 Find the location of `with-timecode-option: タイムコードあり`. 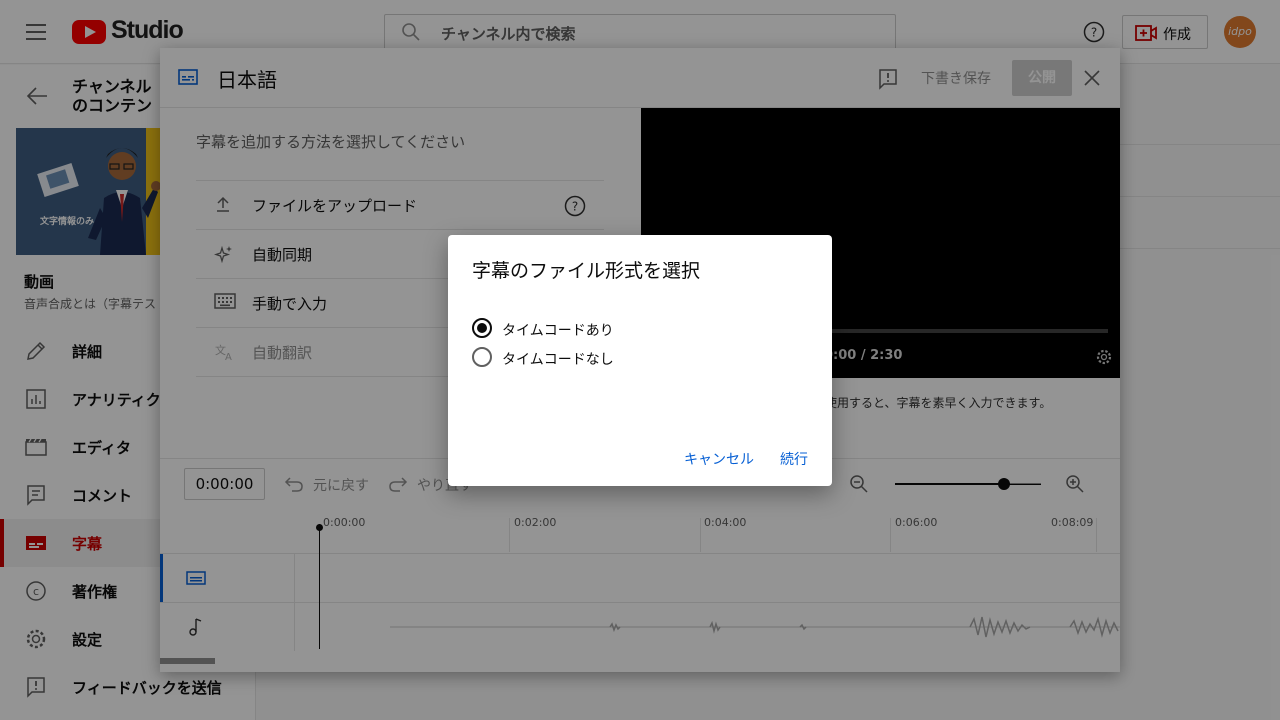

with-timecode-option: タイムコードあり is located at coordinates (572, 329).